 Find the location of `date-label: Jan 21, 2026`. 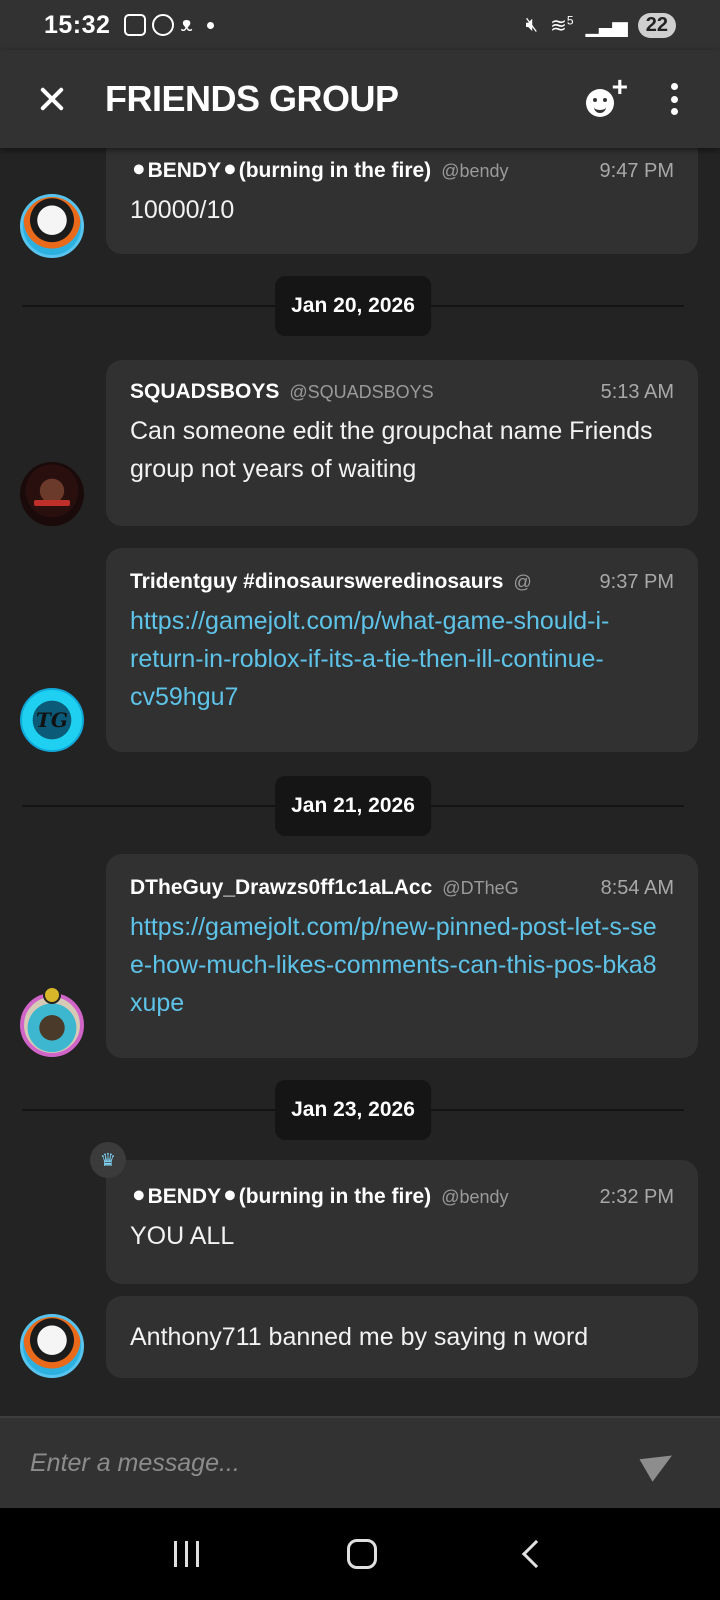

date-label: Jan 21, 2026 is located at coordinates (353, 806).